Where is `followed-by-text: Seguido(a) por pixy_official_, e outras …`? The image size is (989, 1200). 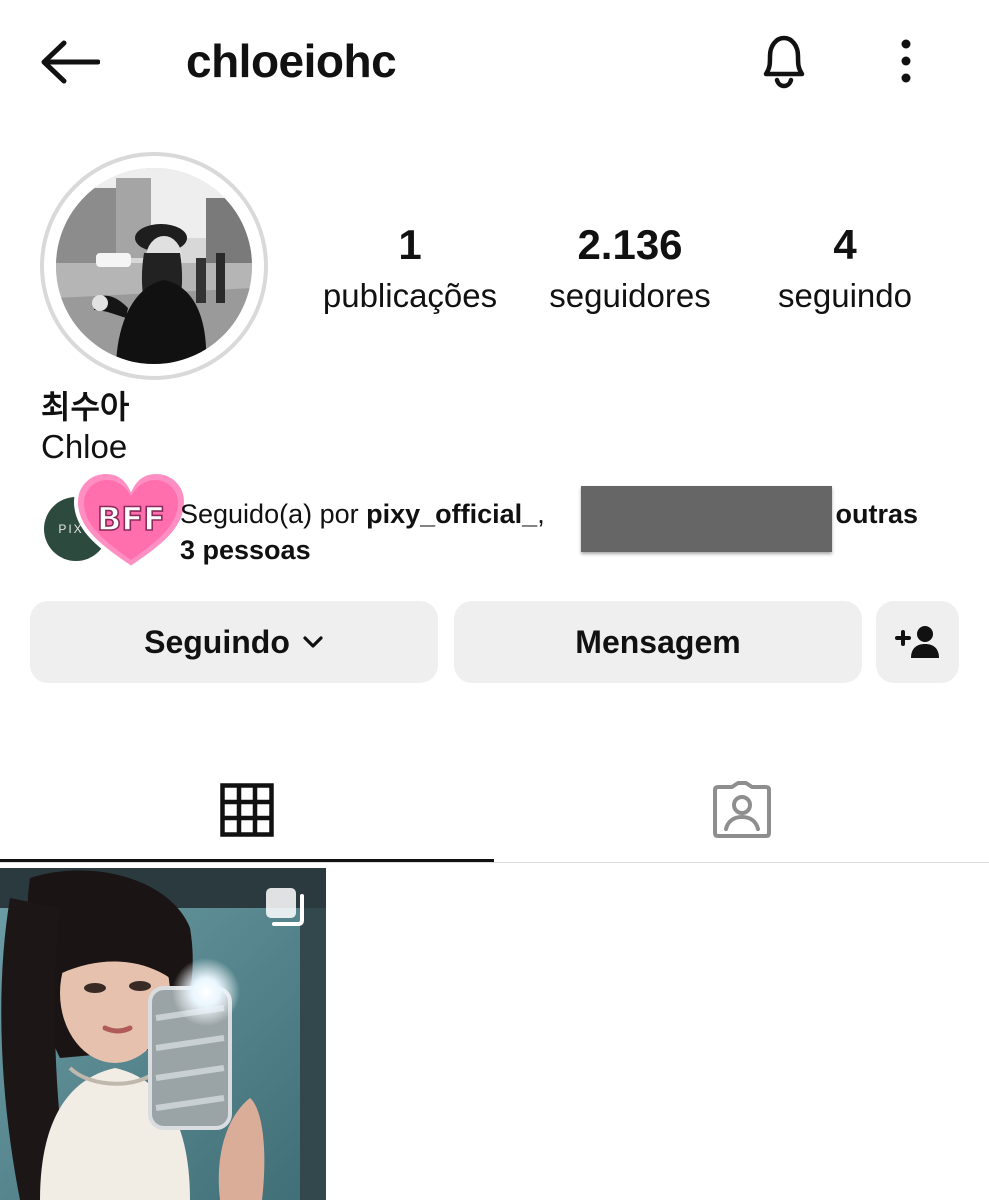
followed-by-text: Seguido(a) por pixy_official_, e outras … is located at coordinates (570, 532).